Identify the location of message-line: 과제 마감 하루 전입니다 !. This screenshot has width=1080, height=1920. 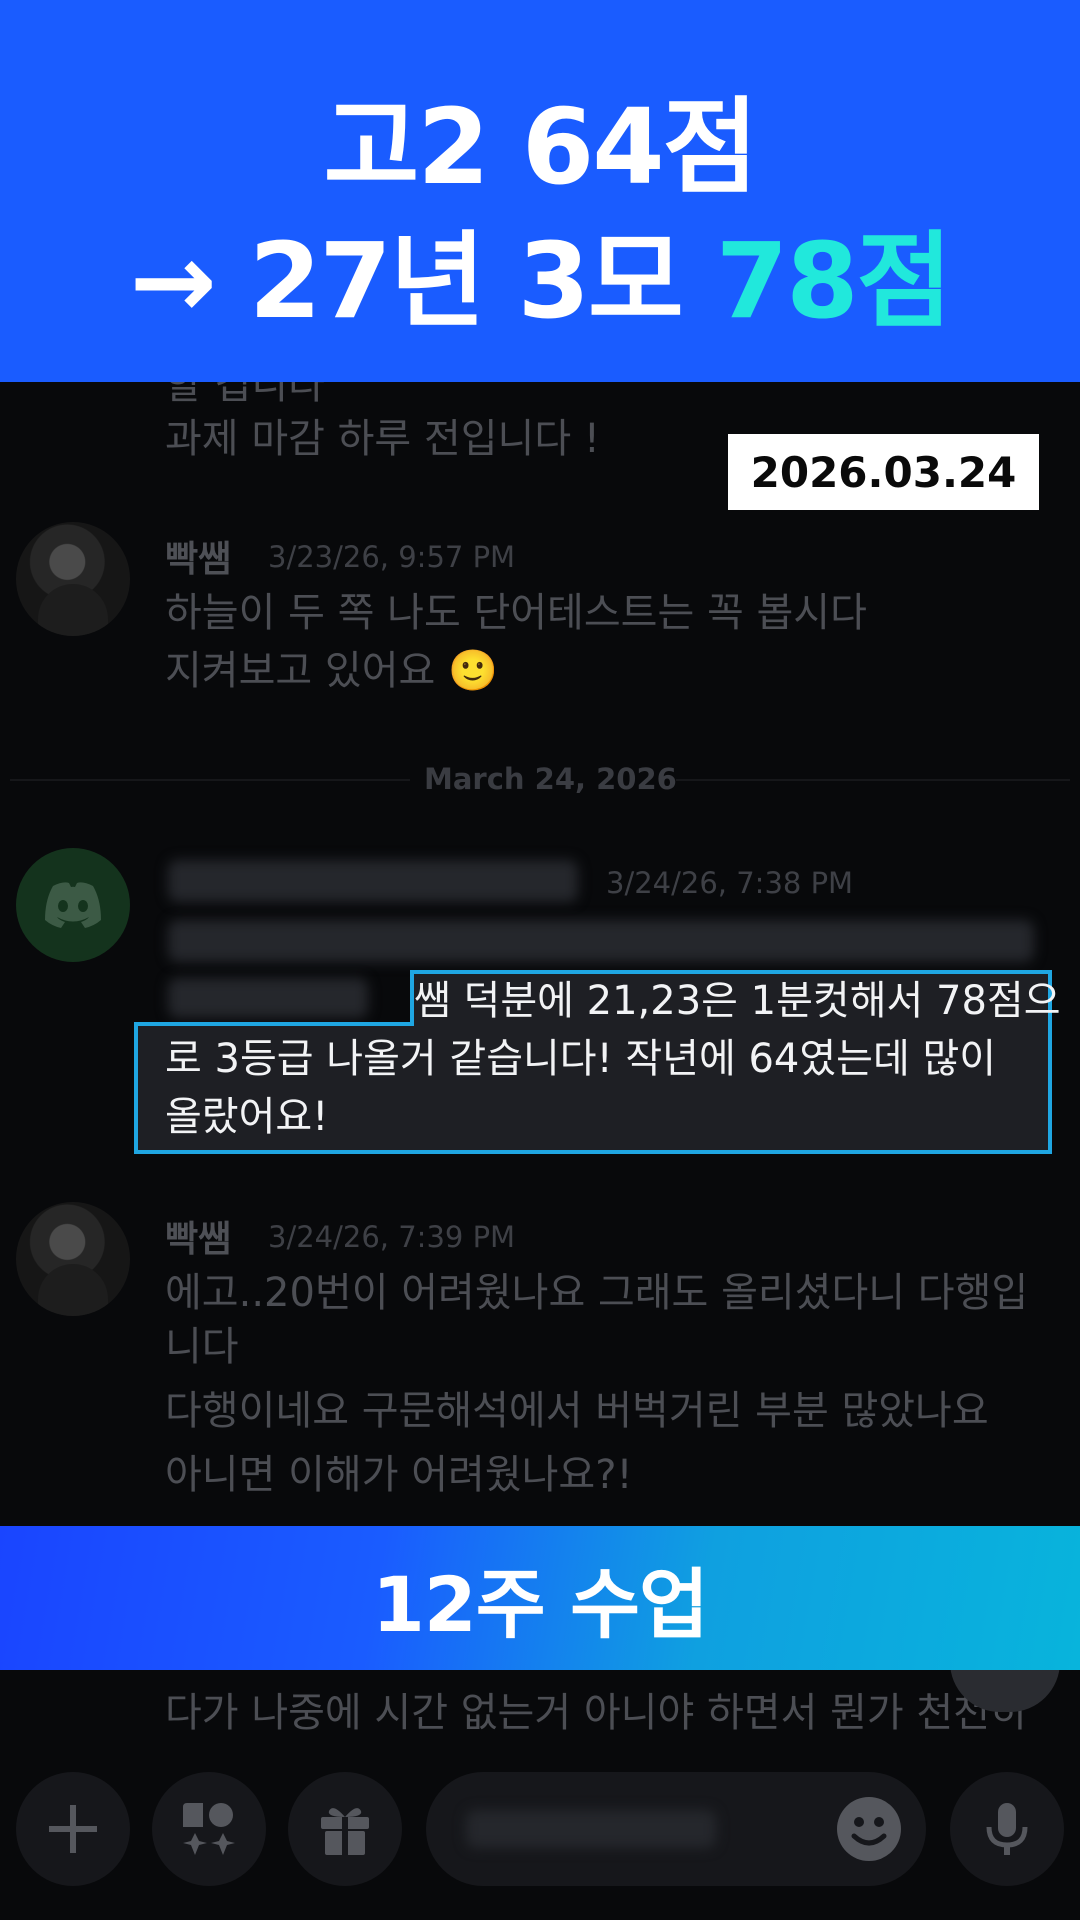
(382, 439).